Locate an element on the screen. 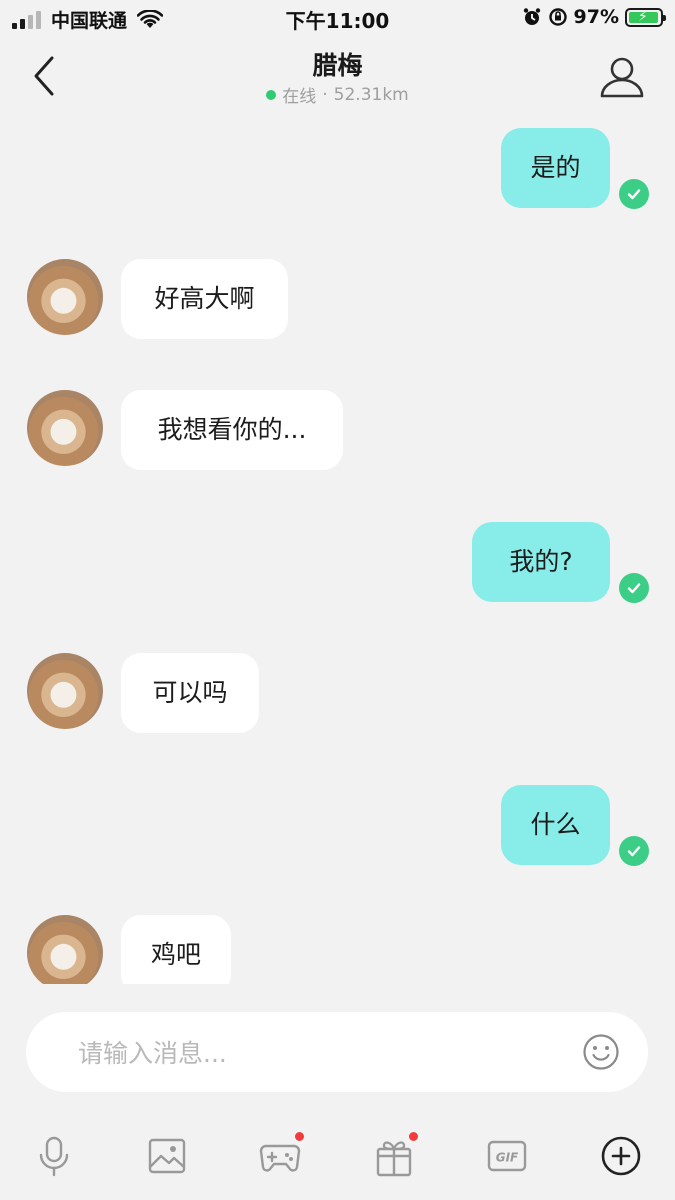 The image size is (675, 1200). rotation-lock-icon is located at coordinates (557, 17).